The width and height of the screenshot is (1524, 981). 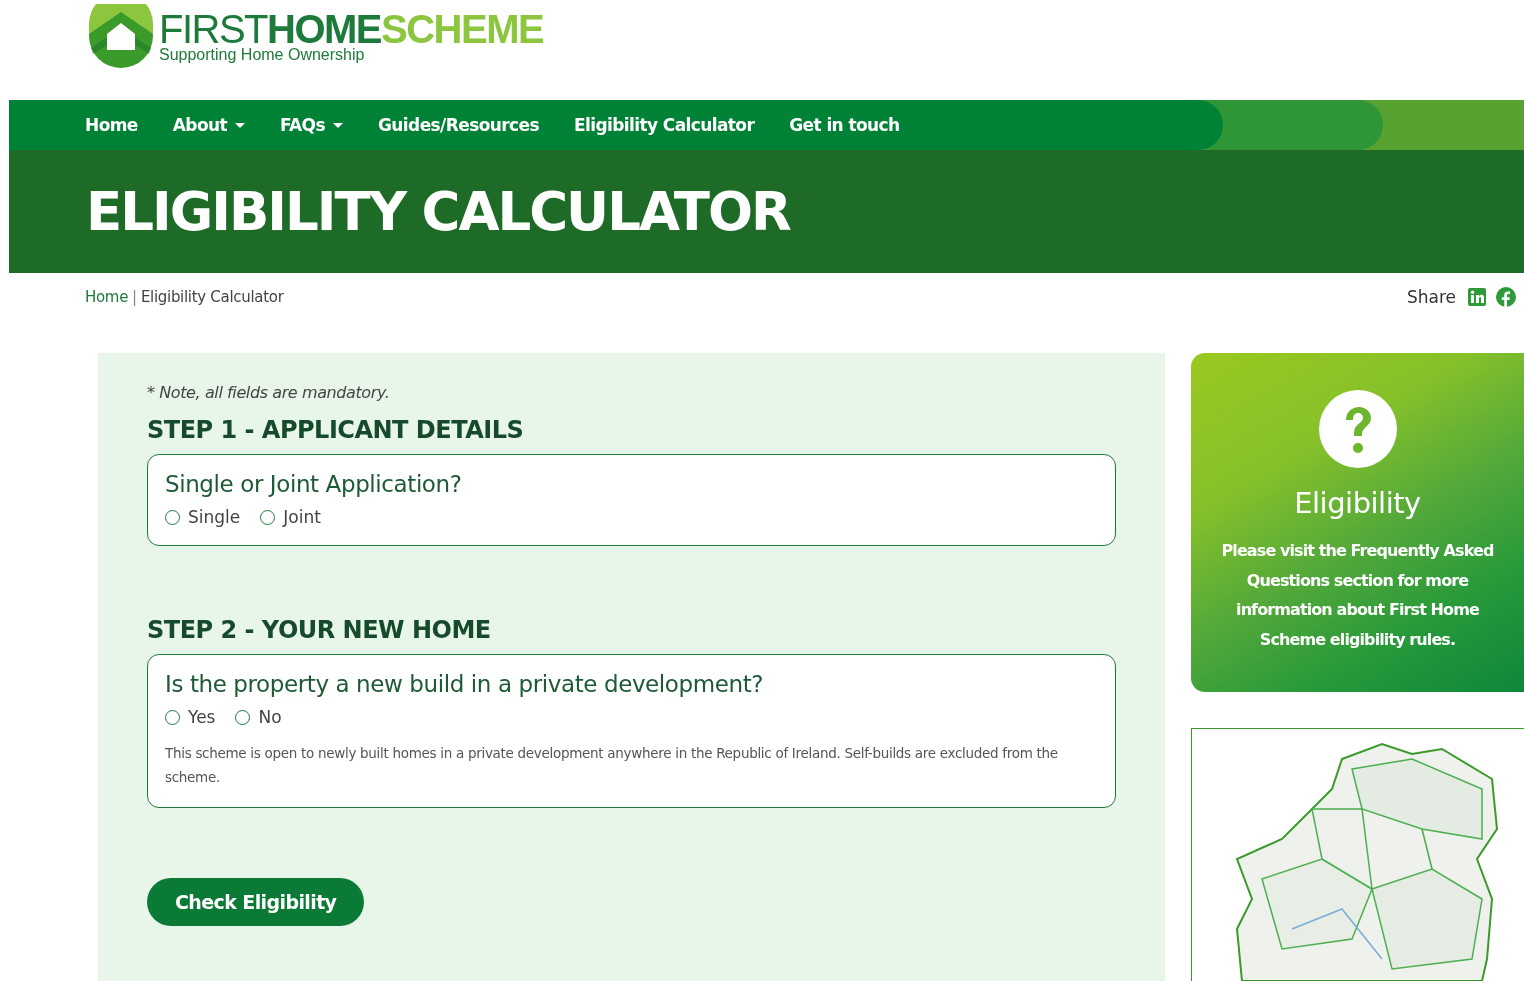 I want to click on share-label: Share, so click(x=1431, y=297).